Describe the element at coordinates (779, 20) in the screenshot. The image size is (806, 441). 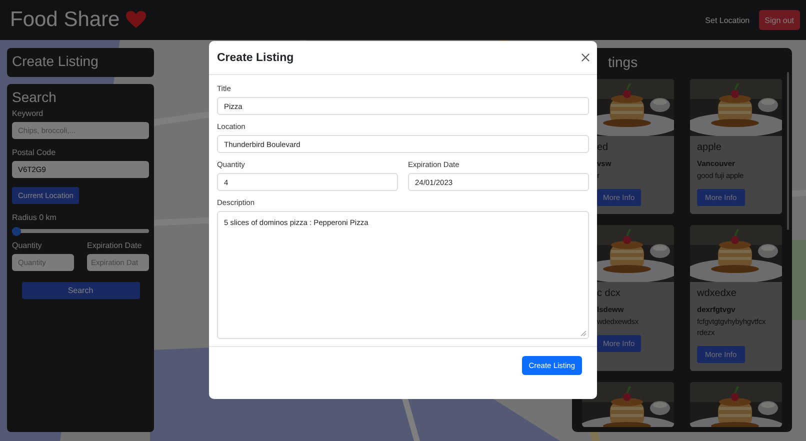
I see `sign-out-button: Sign out` at that location.